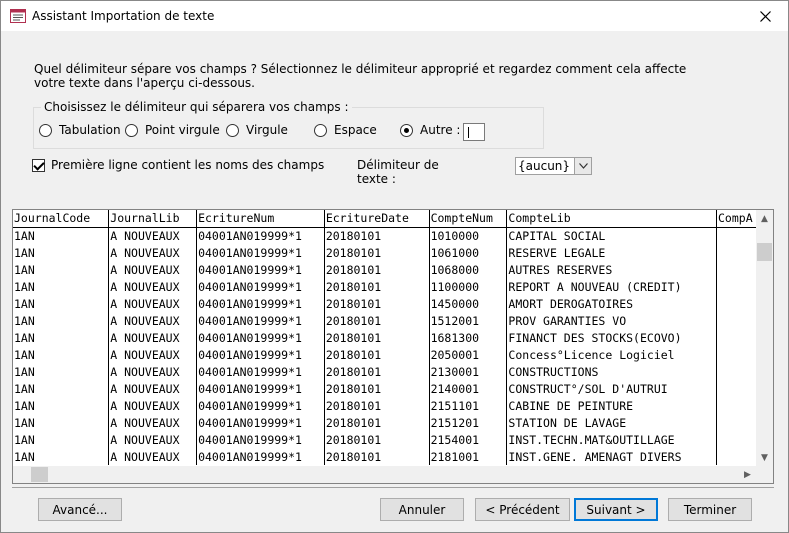 The height and width of the screenshot is (533, 789). I want to click on cancel-button: Annuler, so click(422, 509).